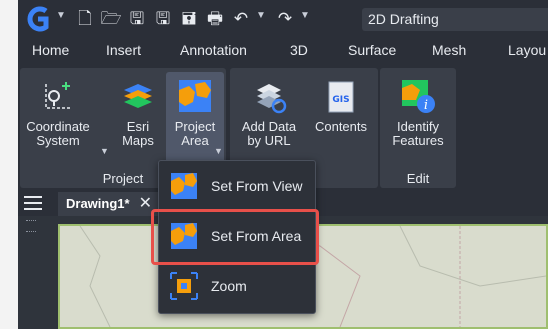  I want to click on tab-3d: 3D, so click(299, 50).